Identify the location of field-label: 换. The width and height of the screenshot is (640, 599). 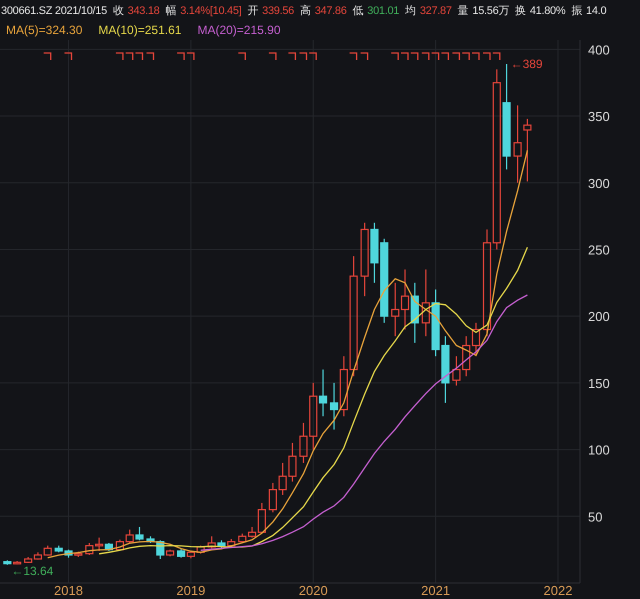
(520, 11).